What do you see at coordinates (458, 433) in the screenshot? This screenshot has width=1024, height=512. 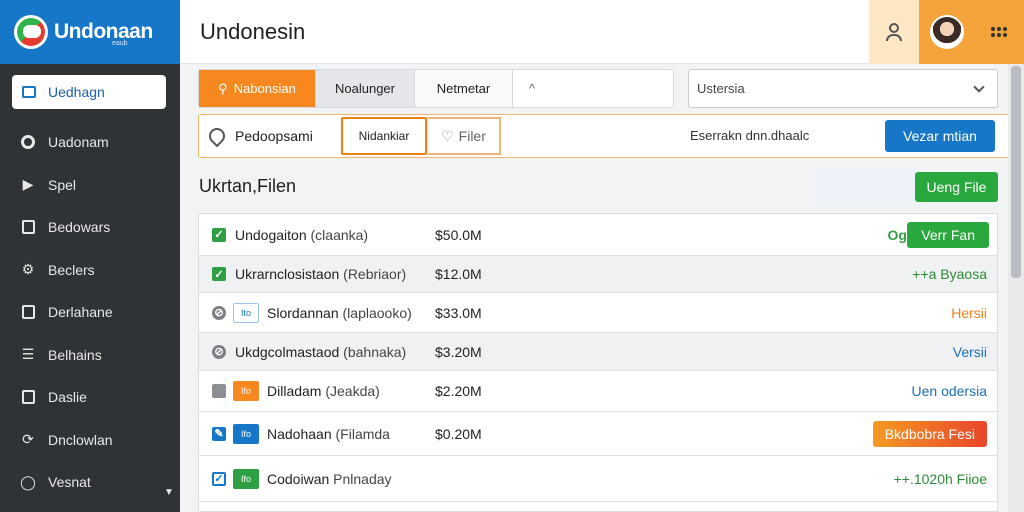 I see `file-size: $0.20M` at bounding box center [458, 433].